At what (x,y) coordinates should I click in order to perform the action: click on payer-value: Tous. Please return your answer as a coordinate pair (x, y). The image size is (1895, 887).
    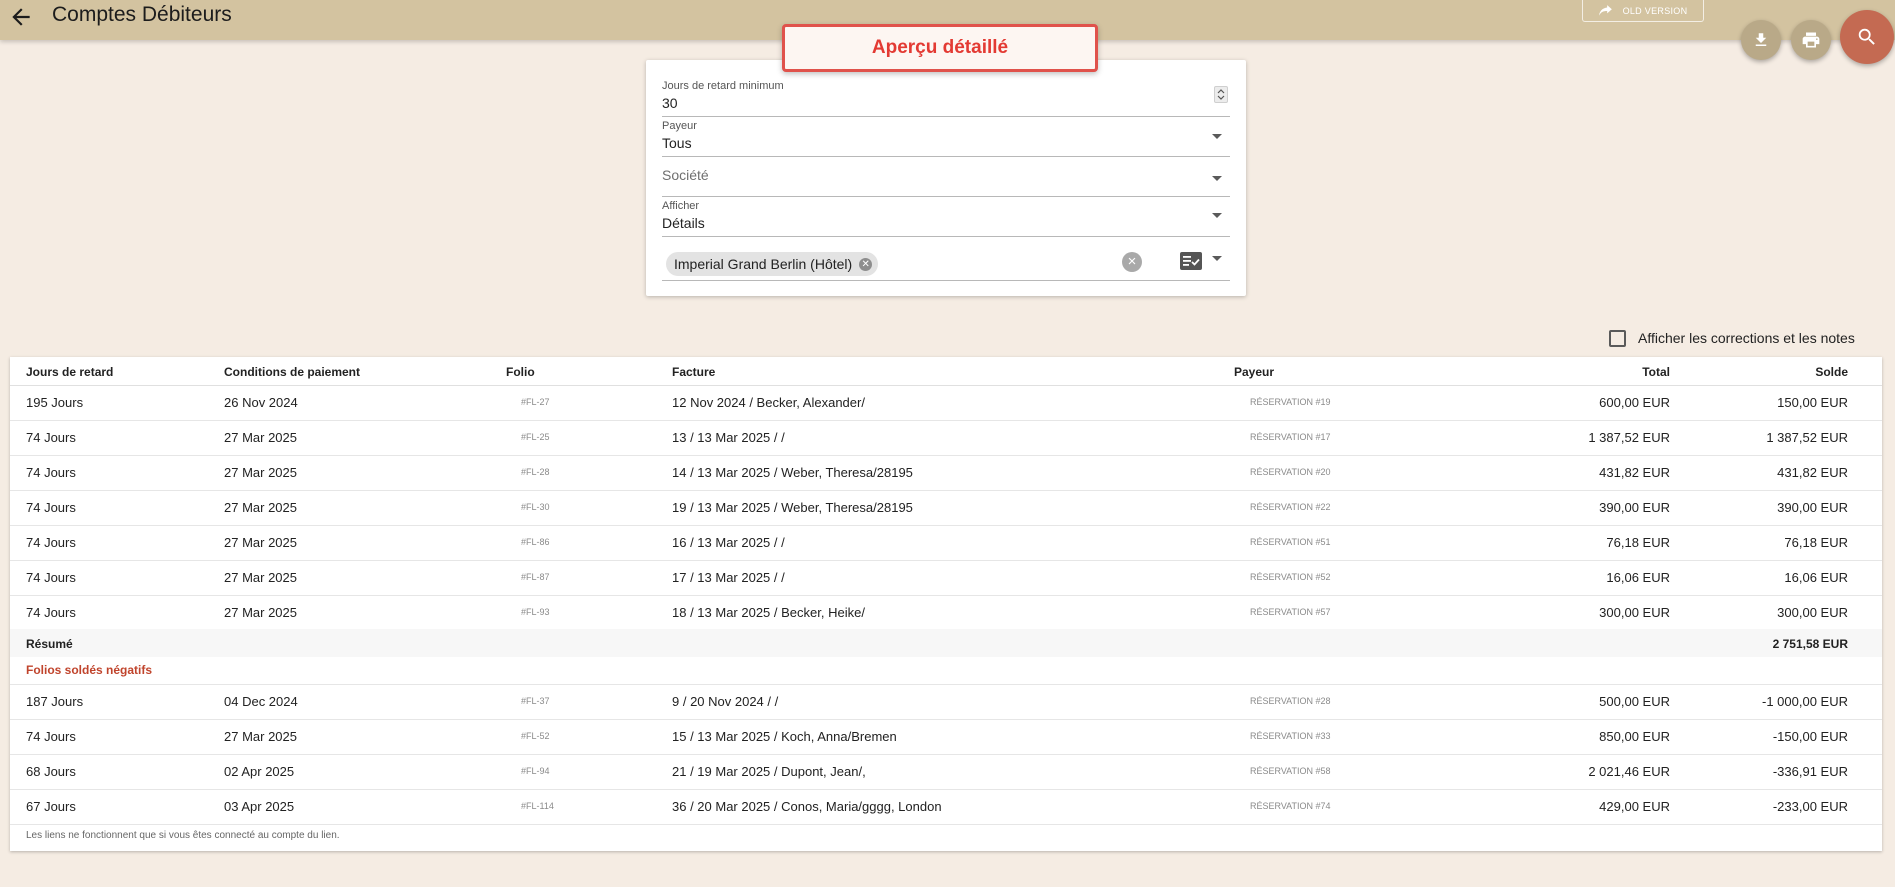
    Looking at the image, I should click on (677, 143).